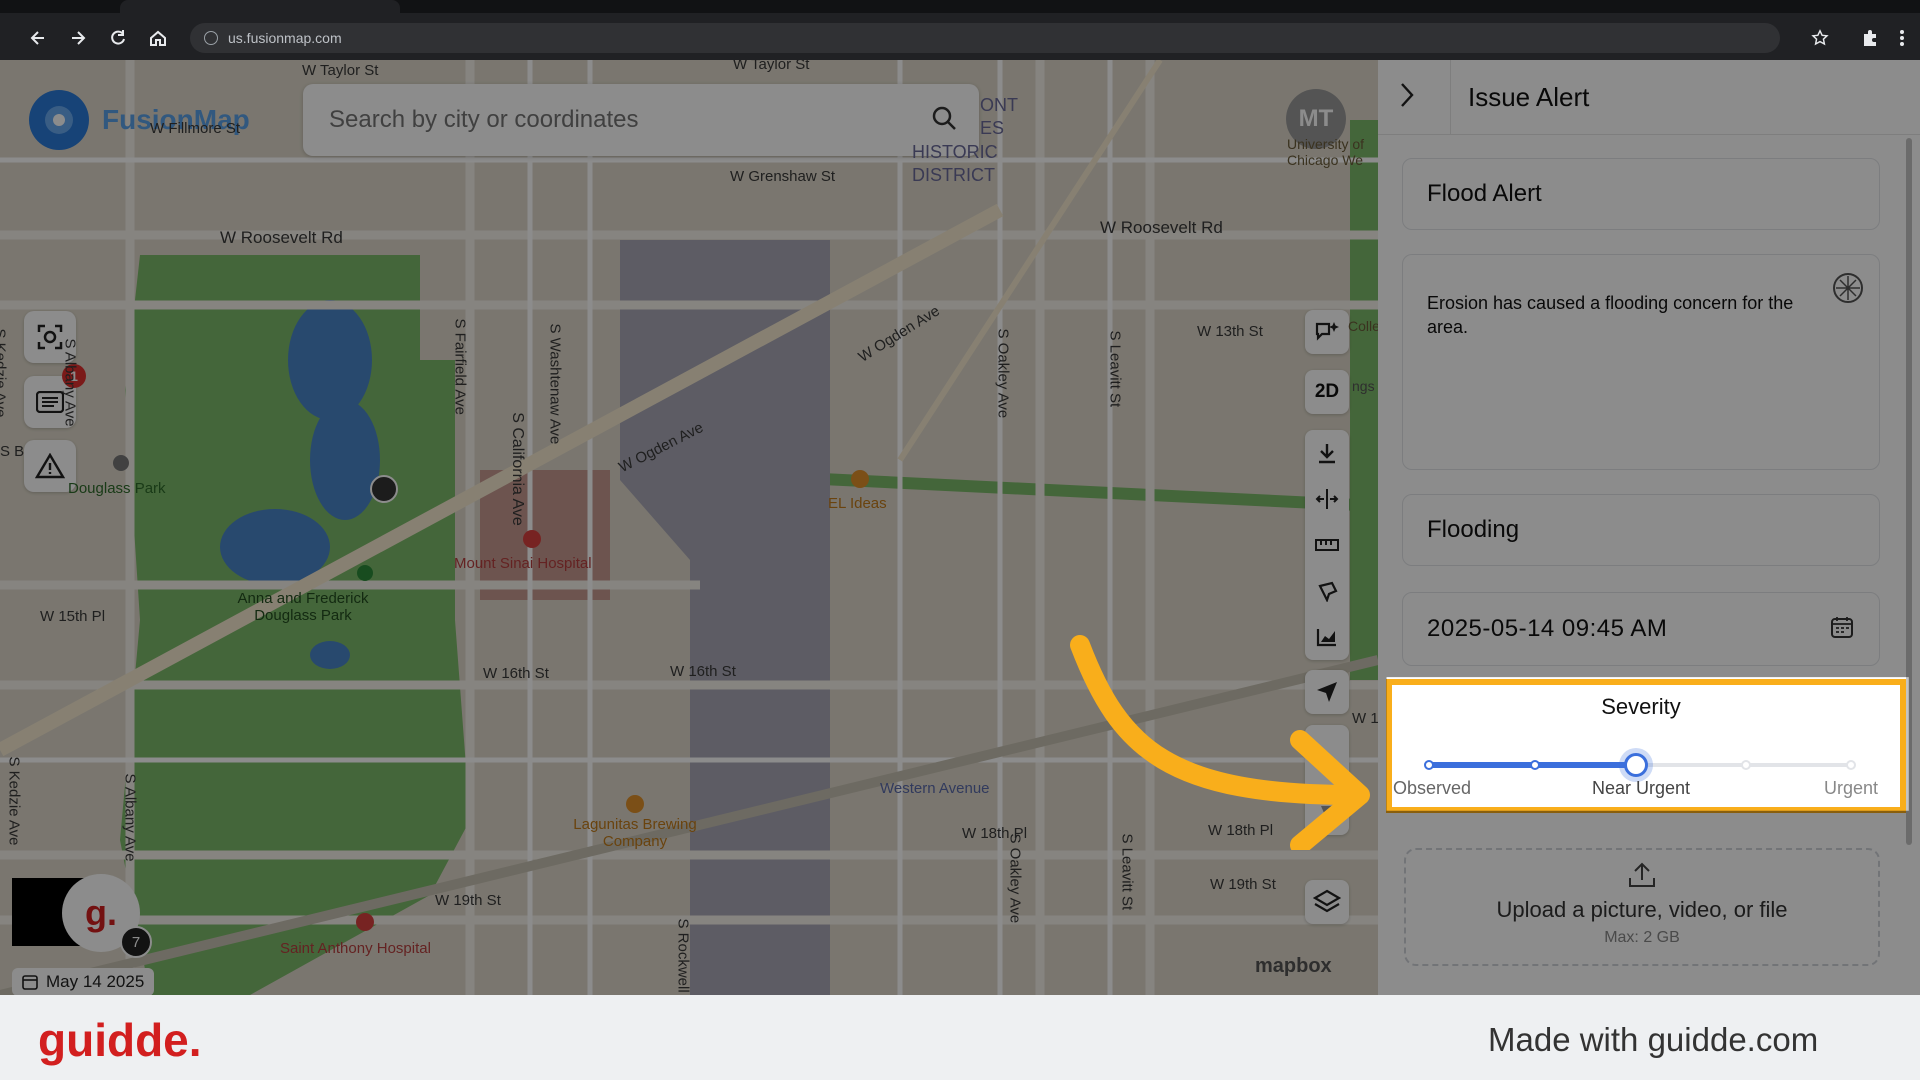  Describe the element at coordinates (1484, 193) in the screenshot. I see `alert-type-value: Flood Alert` at that location.